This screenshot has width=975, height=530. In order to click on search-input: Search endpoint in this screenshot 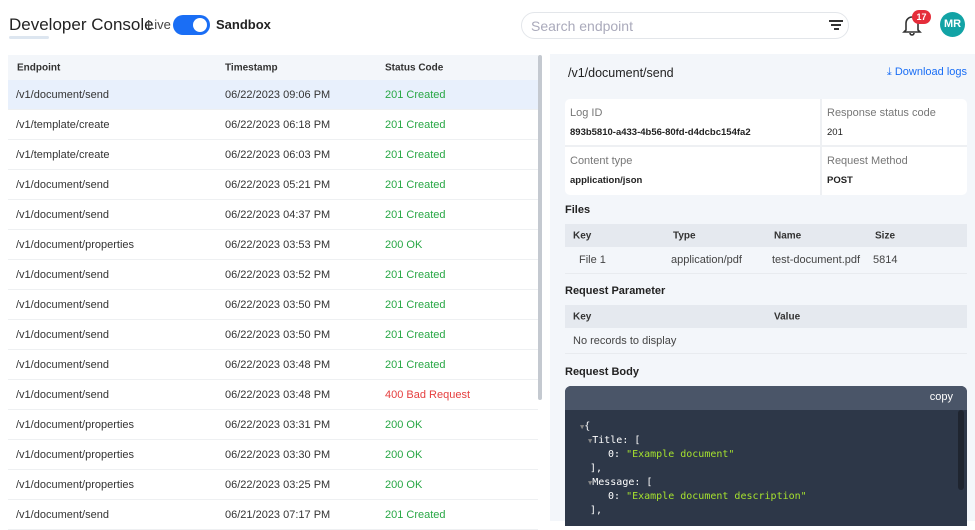, I will do `click(685, 25)`.